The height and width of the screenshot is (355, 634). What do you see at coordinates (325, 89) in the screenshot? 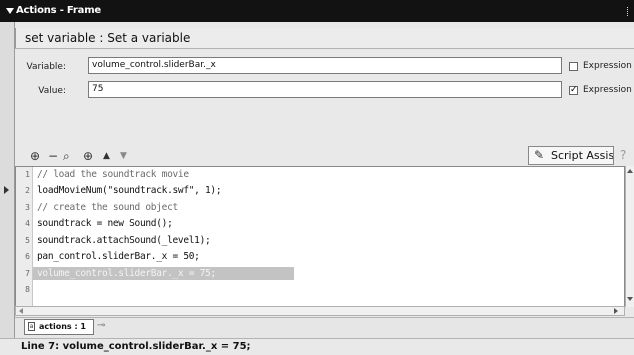
I see `value-input: 75` at bounding box center [325, 89].